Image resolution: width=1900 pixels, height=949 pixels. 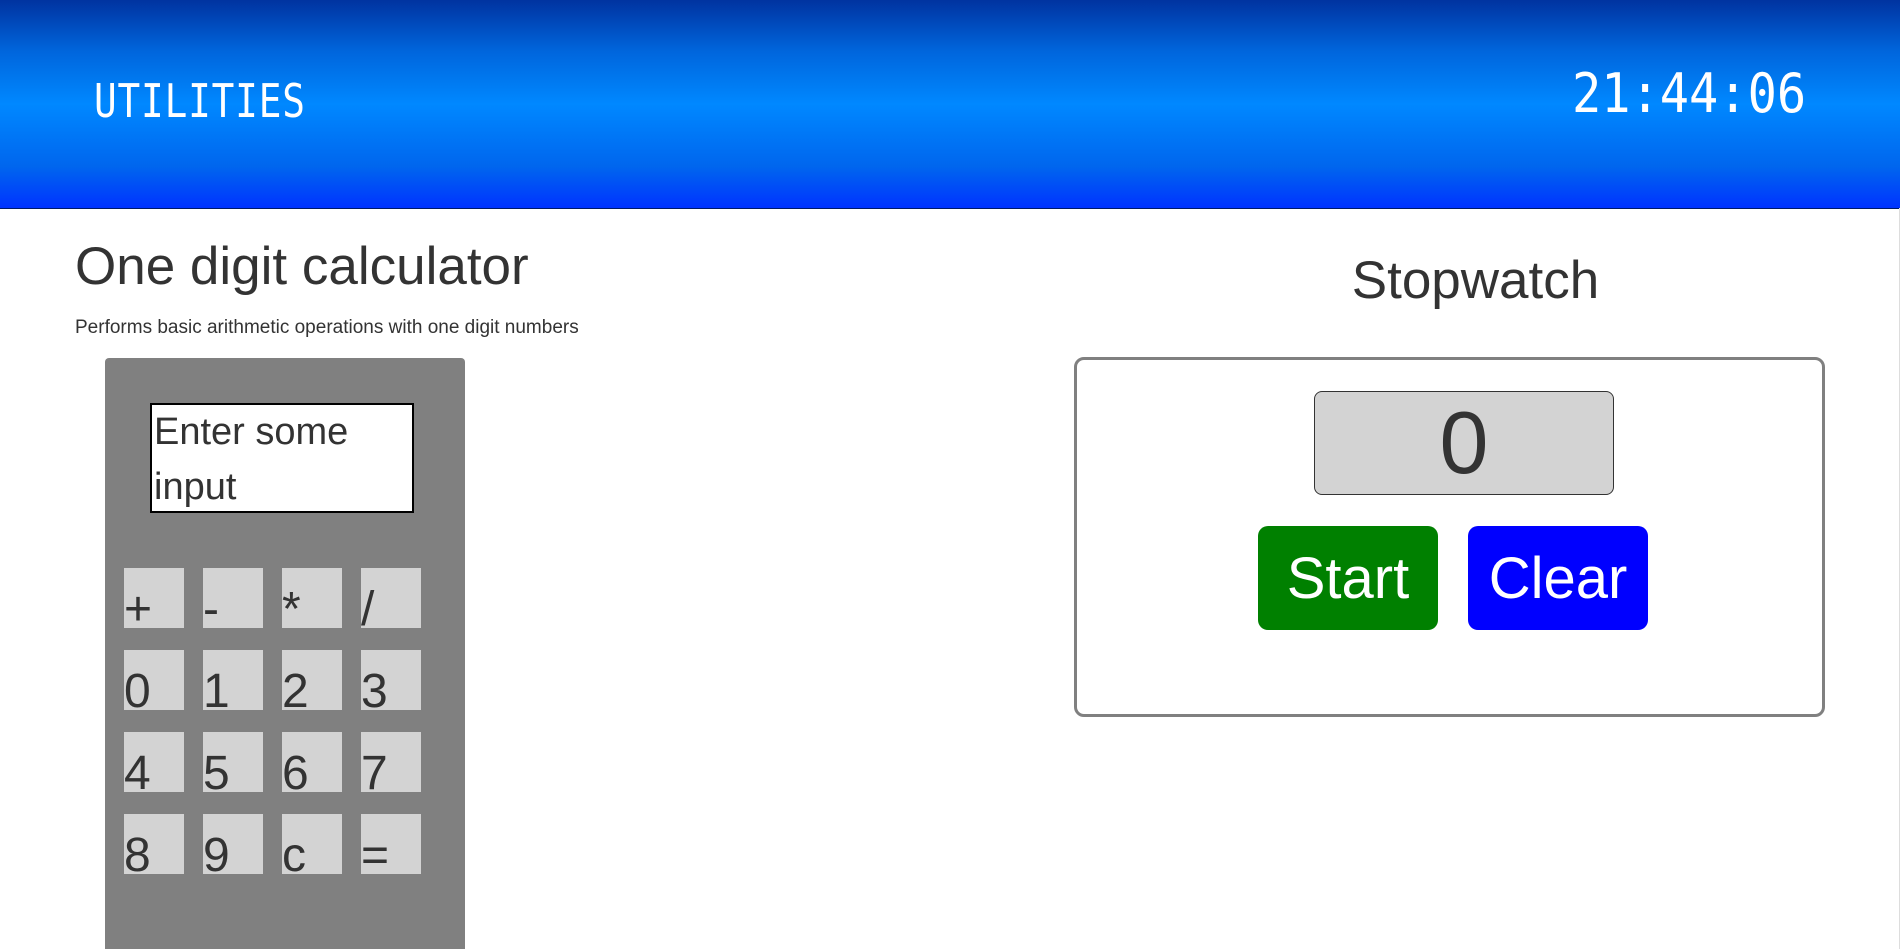 I want to click on start-button: Start, so click(x=1348, y=578).